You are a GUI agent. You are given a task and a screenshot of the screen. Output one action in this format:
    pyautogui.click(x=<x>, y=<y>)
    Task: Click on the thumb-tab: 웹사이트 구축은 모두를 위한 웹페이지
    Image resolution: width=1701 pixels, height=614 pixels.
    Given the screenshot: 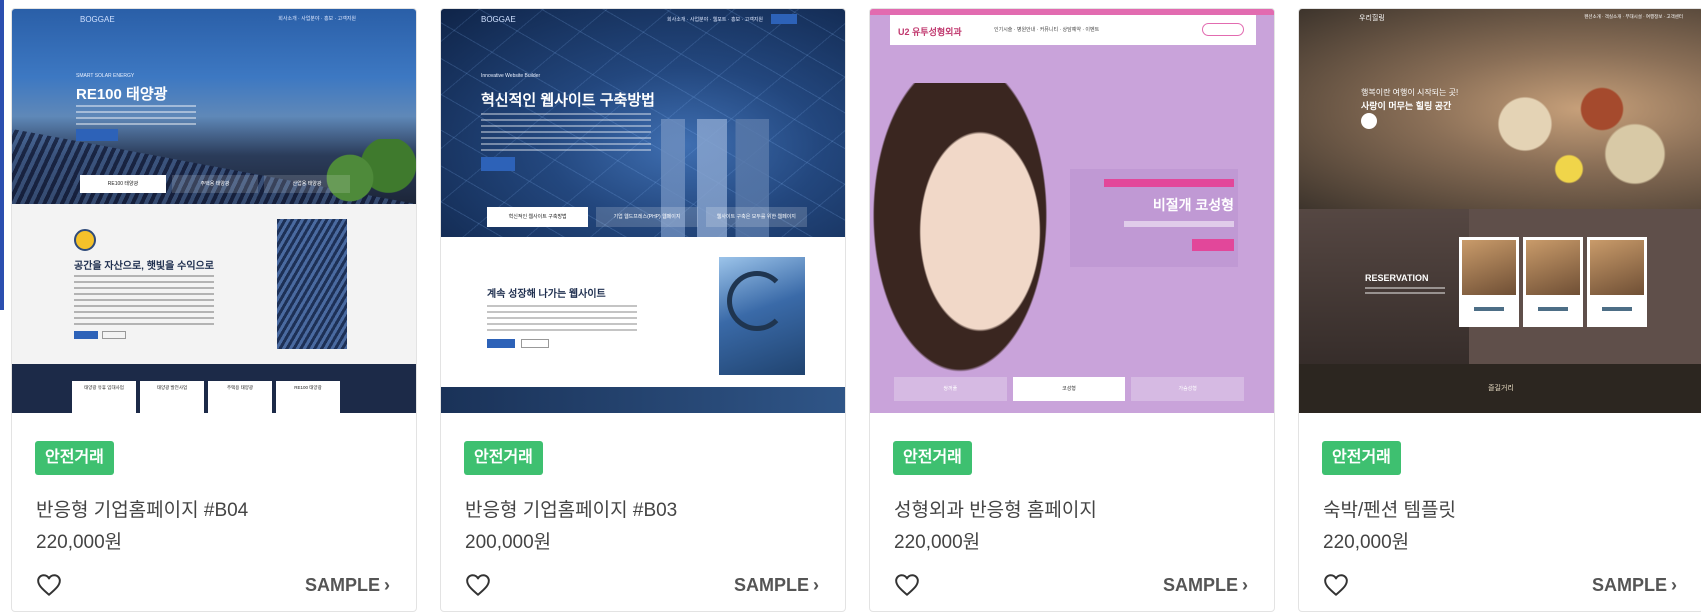 What is the action you would take?
    pyautogui.click(x=756, y=217)
    